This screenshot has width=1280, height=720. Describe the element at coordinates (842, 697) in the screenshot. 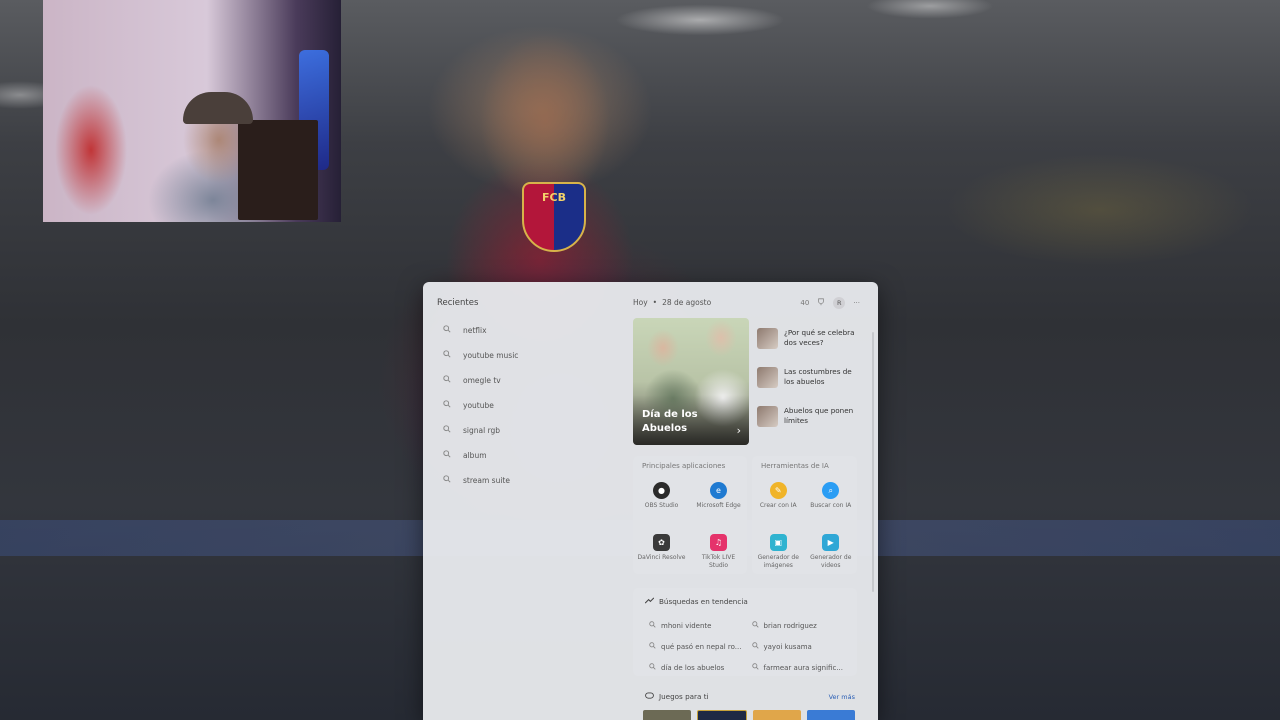

I see `see-more-link: Ver más` at that location.